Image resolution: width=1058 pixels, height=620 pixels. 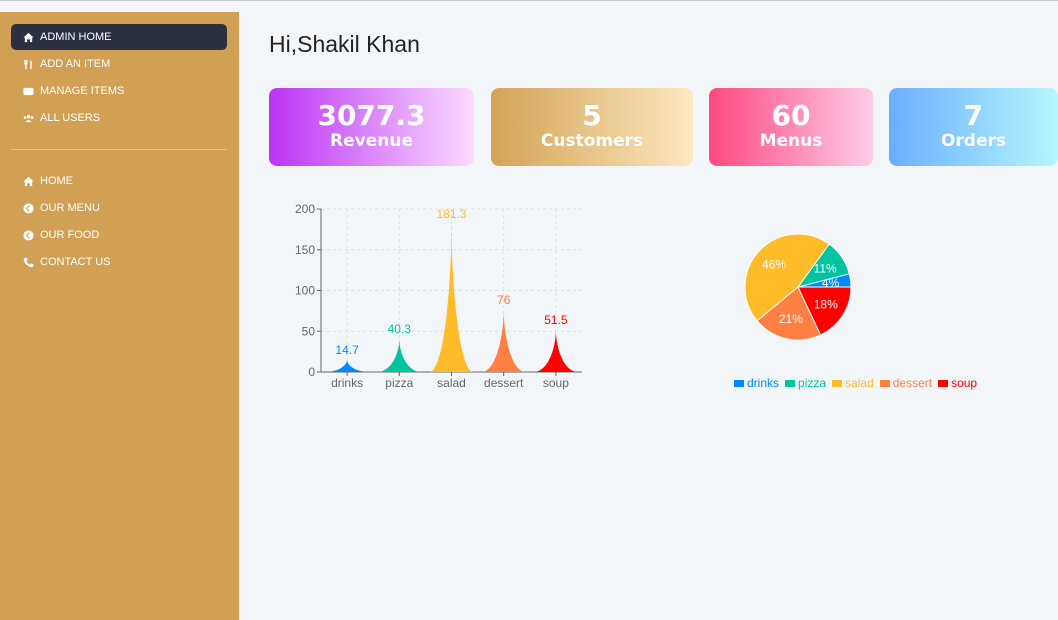 I want to click on bar-value-label: 51.5, so click(x=556, y=320).